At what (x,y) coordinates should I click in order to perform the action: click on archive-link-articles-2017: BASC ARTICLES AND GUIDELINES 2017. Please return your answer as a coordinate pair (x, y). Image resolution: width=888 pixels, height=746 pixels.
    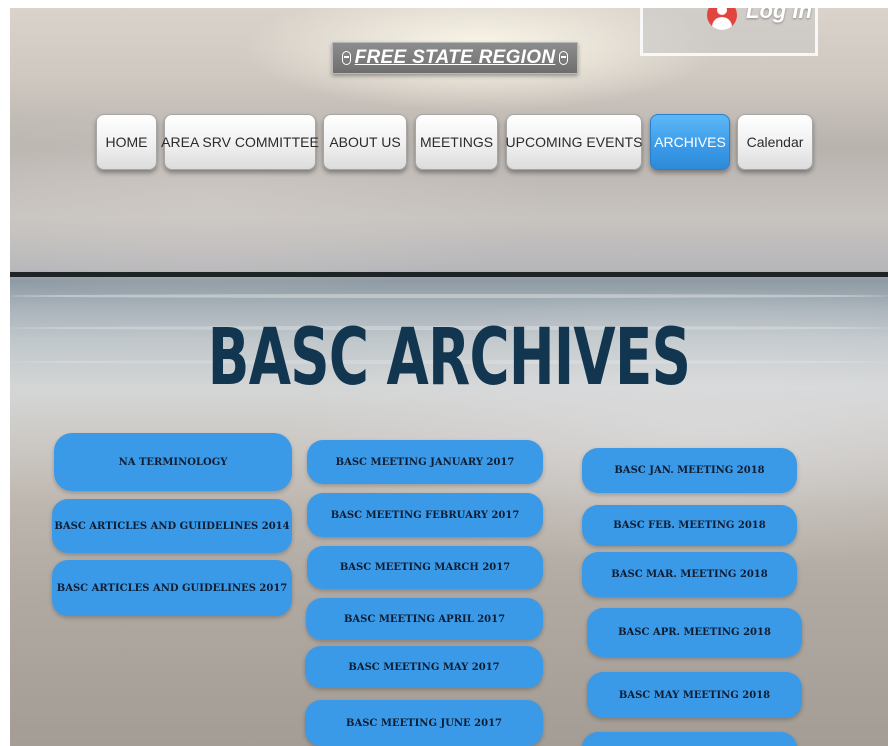
    Looking at the image, I should click on (172, 588).